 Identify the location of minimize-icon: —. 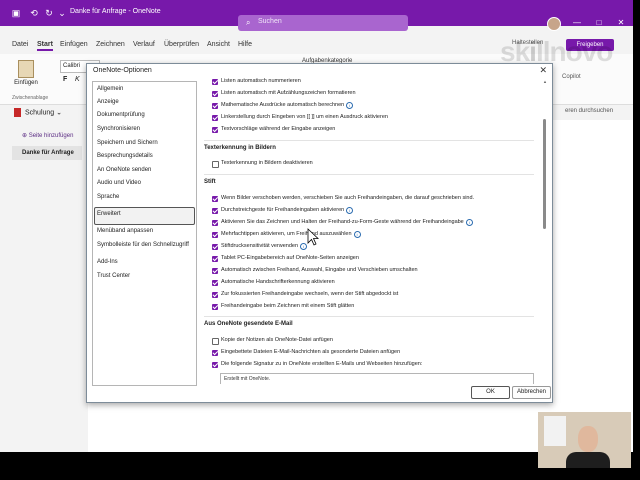
(577, 23).